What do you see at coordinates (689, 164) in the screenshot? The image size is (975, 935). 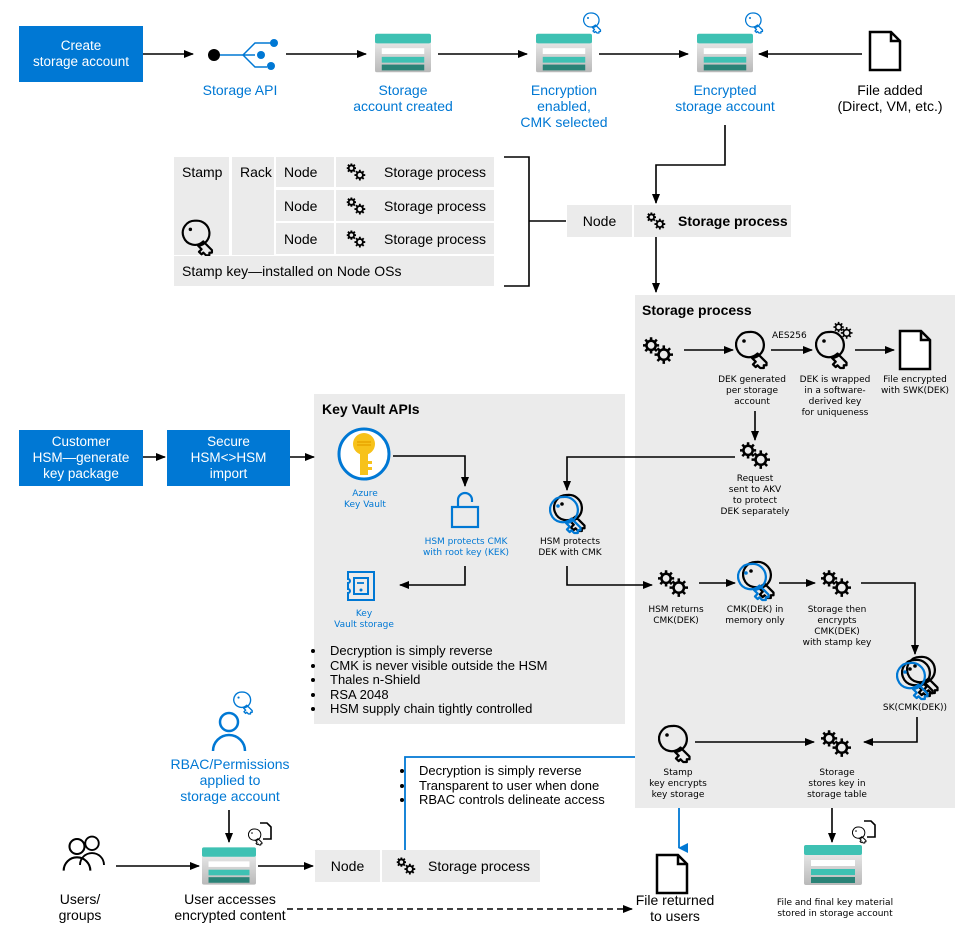 I see `arrow` at bounding box center [689, 164].